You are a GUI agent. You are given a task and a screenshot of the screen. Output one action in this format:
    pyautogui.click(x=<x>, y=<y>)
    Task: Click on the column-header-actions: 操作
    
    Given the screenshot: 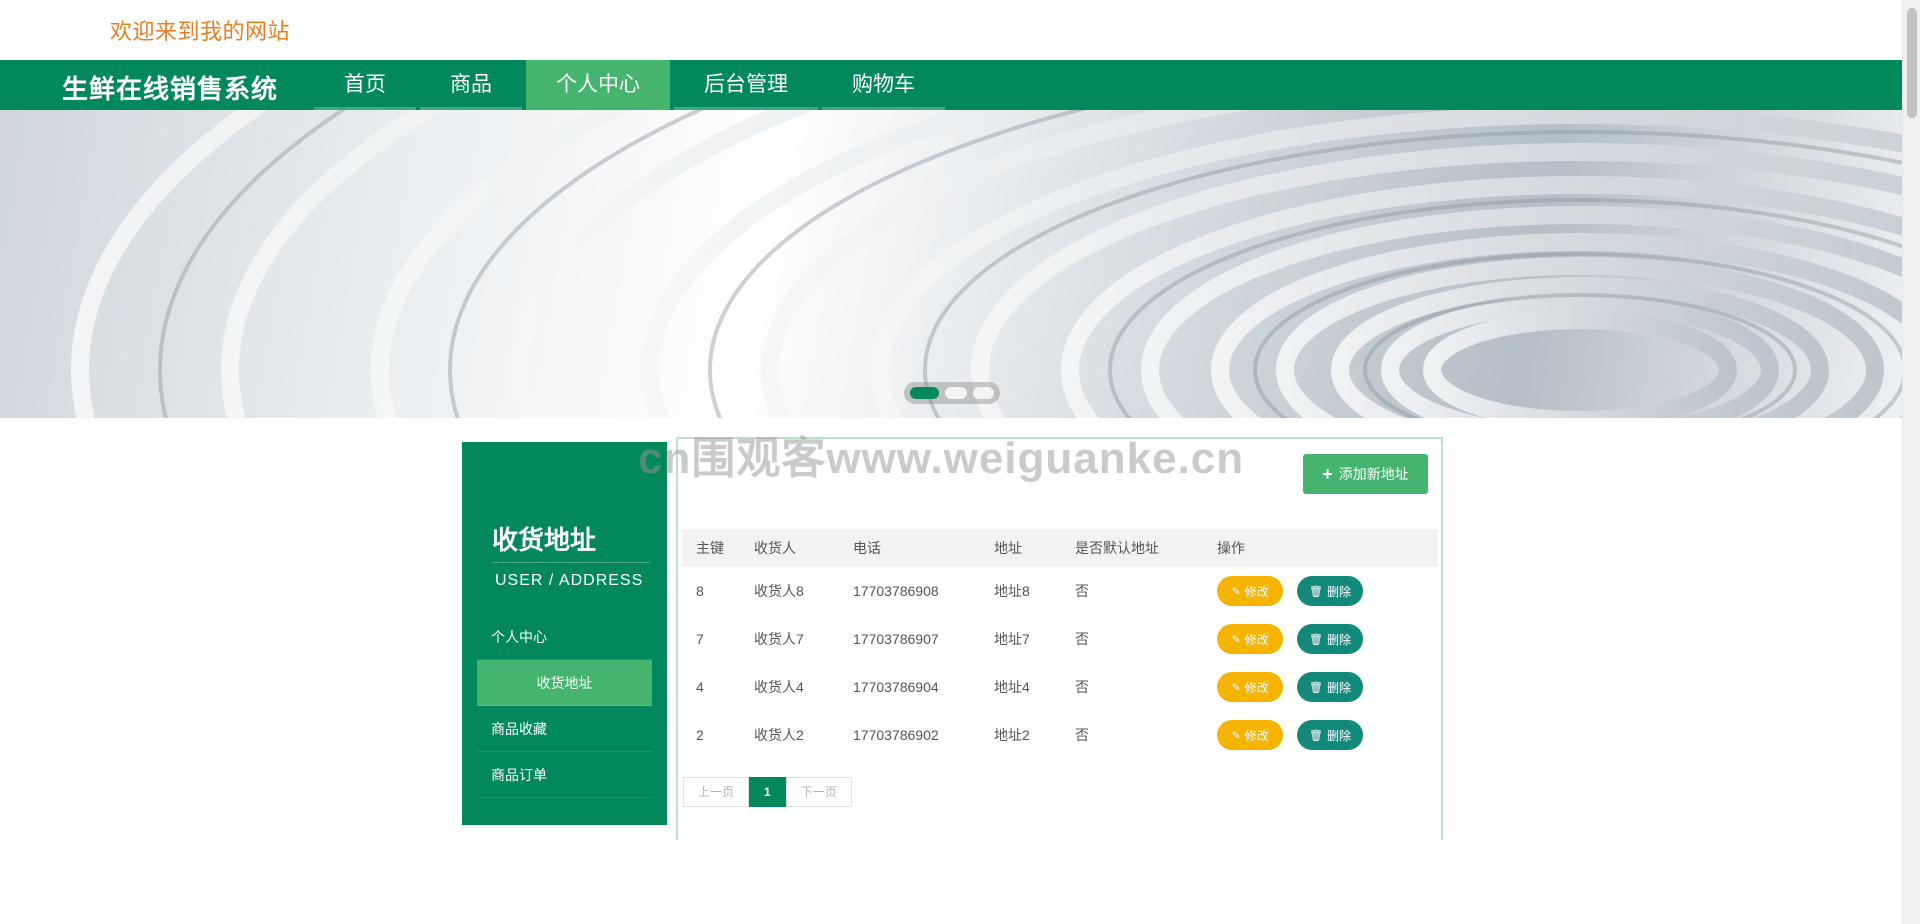 What is the action you would take?
    pyautogui.click(x=1327, y=548)
    